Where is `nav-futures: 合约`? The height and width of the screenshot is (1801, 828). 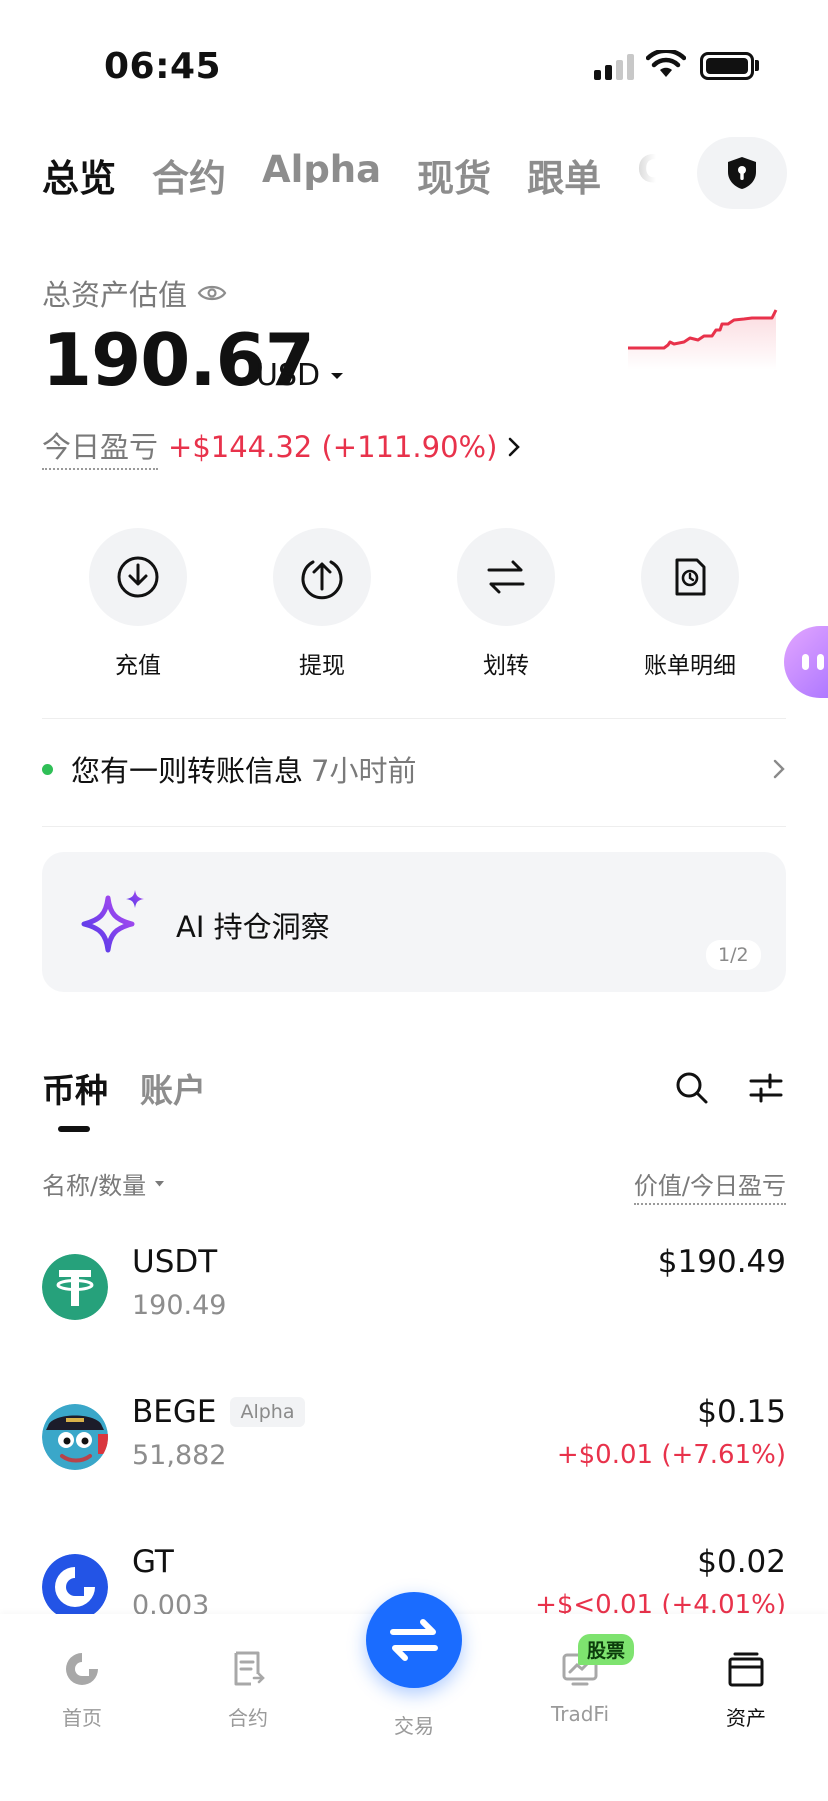 nav-futures: 合约 is located at coordinates (248, 1690).